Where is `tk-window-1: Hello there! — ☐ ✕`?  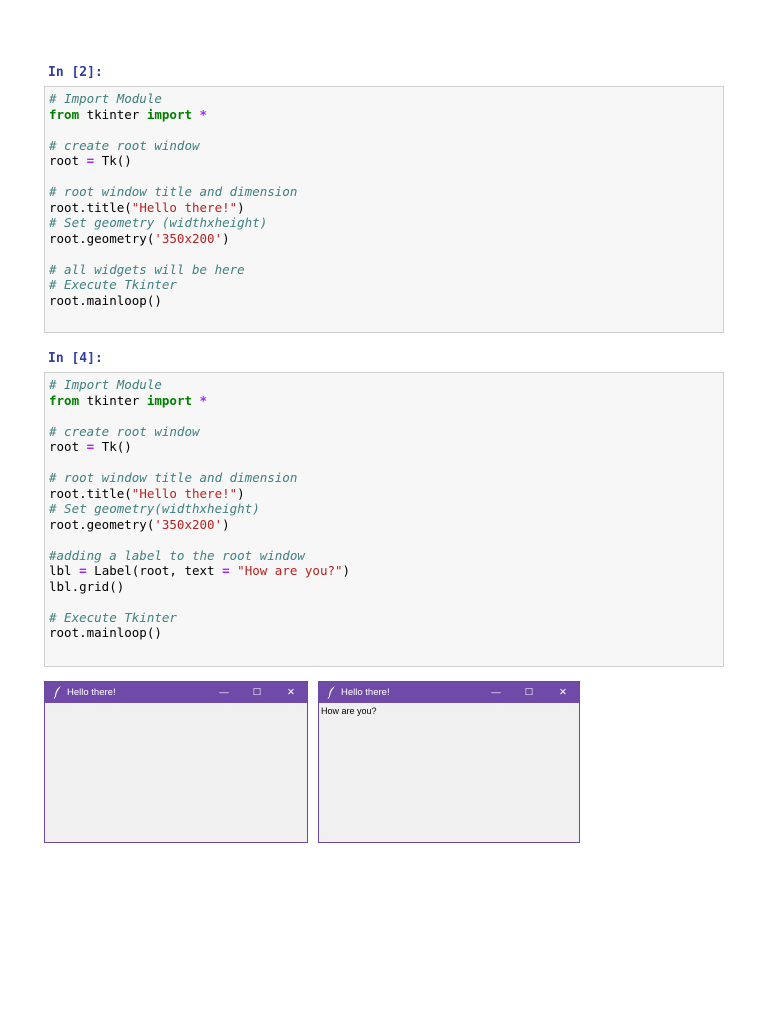
tk-window-1: Hello there! — ☐ ✕ is located at coordinates (176, 762).